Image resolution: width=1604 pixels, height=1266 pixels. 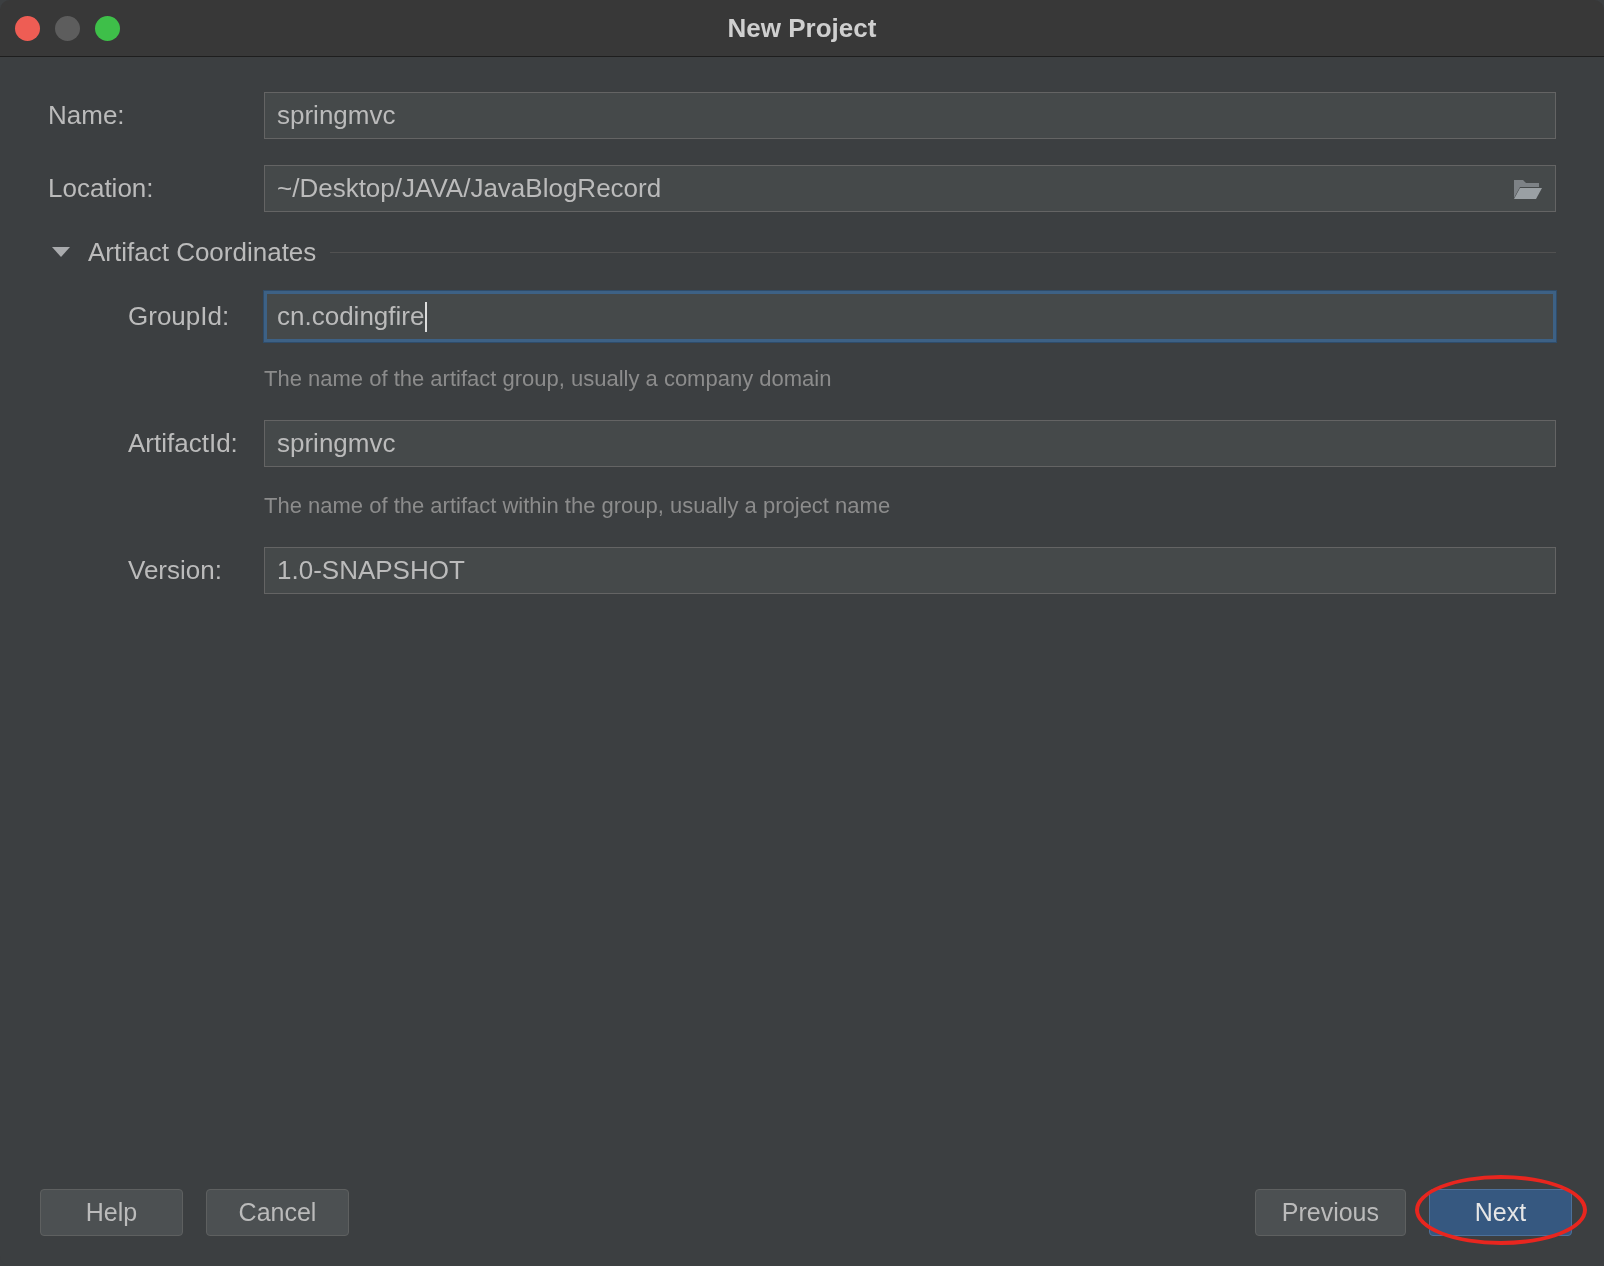 I want to click on field-label: Location:, so click(x=101, y=188).